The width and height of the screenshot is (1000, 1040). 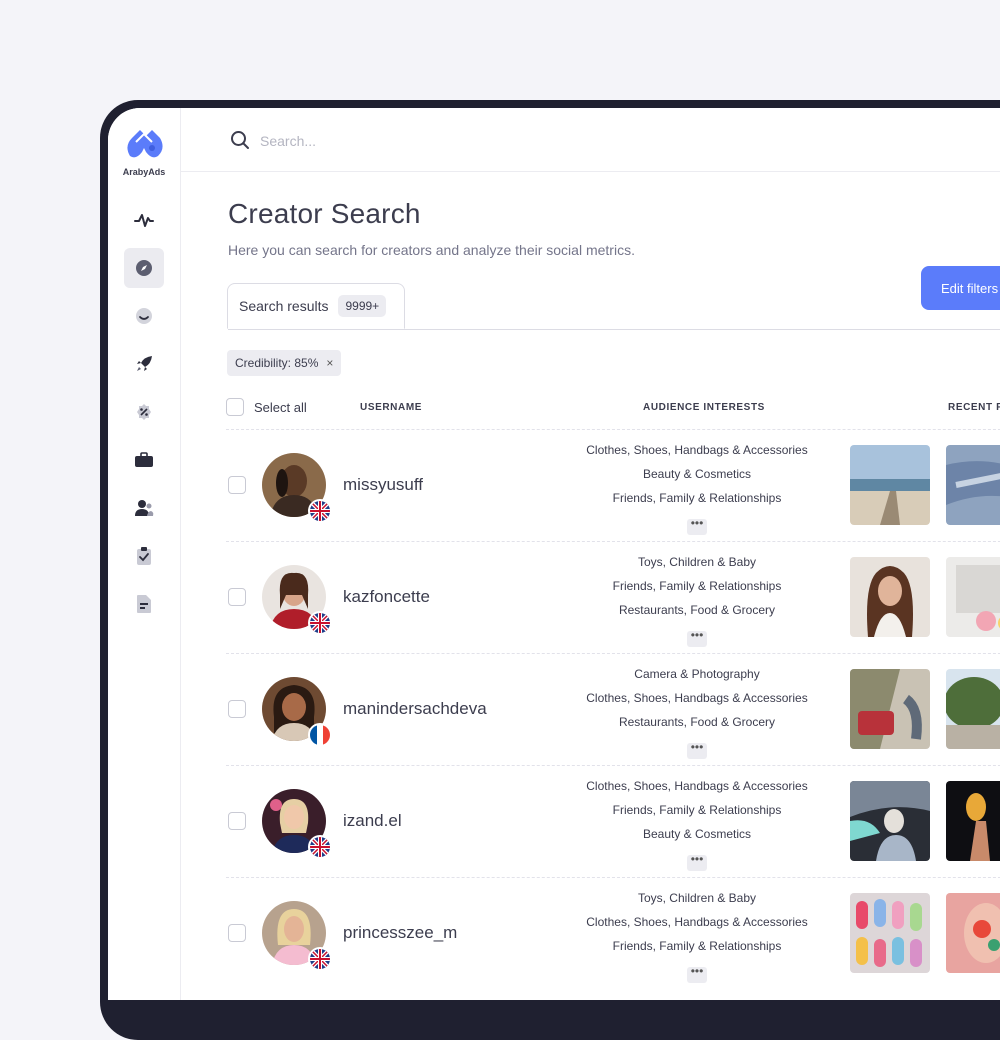 What do you see at coordinates (362, 306) in the screenshot?
I see `results-count-badge: 9999+` at bounding box center [362, 306].